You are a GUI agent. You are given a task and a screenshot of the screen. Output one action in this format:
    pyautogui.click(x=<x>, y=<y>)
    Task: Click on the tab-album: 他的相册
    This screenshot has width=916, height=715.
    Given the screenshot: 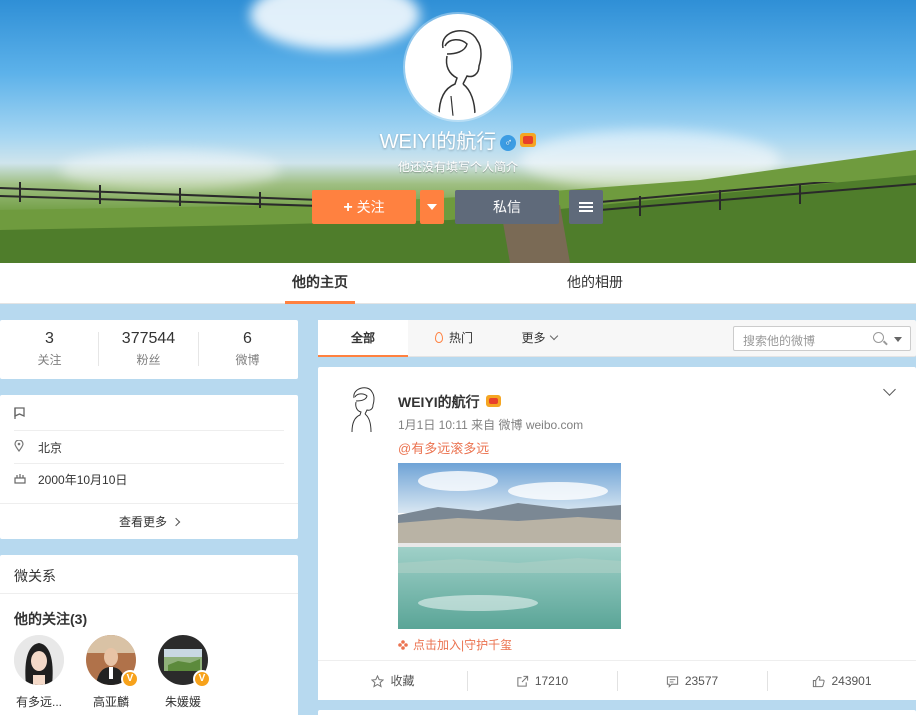 What is the action you would take?
    pyautogui.click(x=595, y=283)
    